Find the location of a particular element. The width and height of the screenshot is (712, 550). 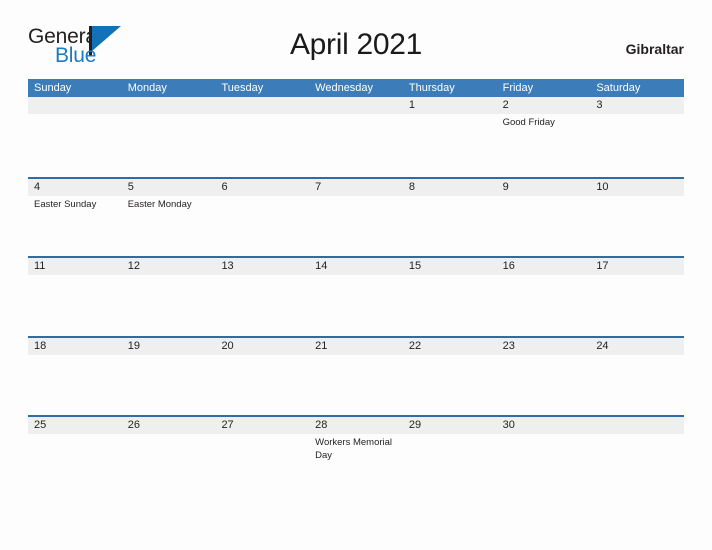

day-events-cell: Easter Sunday is located at coordinates (75, 227).